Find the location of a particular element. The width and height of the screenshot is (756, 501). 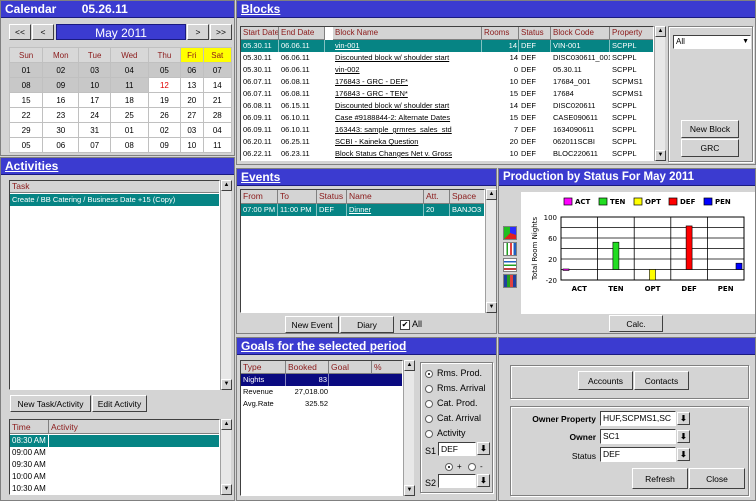

calendar-day: 26 is located at coordinates (164, 115).